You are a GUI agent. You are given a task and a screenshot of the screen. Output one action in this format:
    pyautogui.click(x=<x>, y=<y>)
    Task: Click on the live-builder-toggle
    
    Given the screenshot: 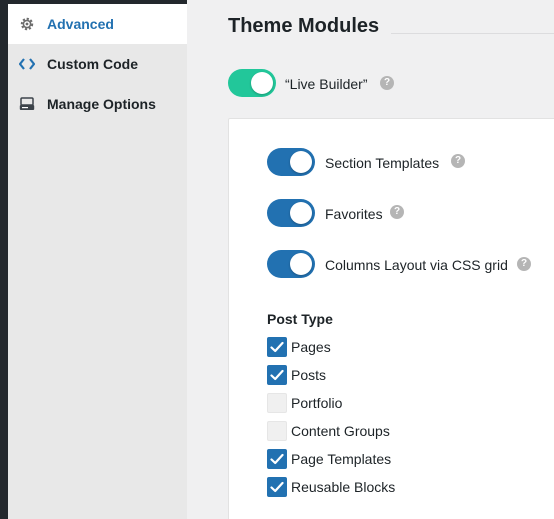 What is the action you would take?
    pyautogui.click(x=252, y=83)
    